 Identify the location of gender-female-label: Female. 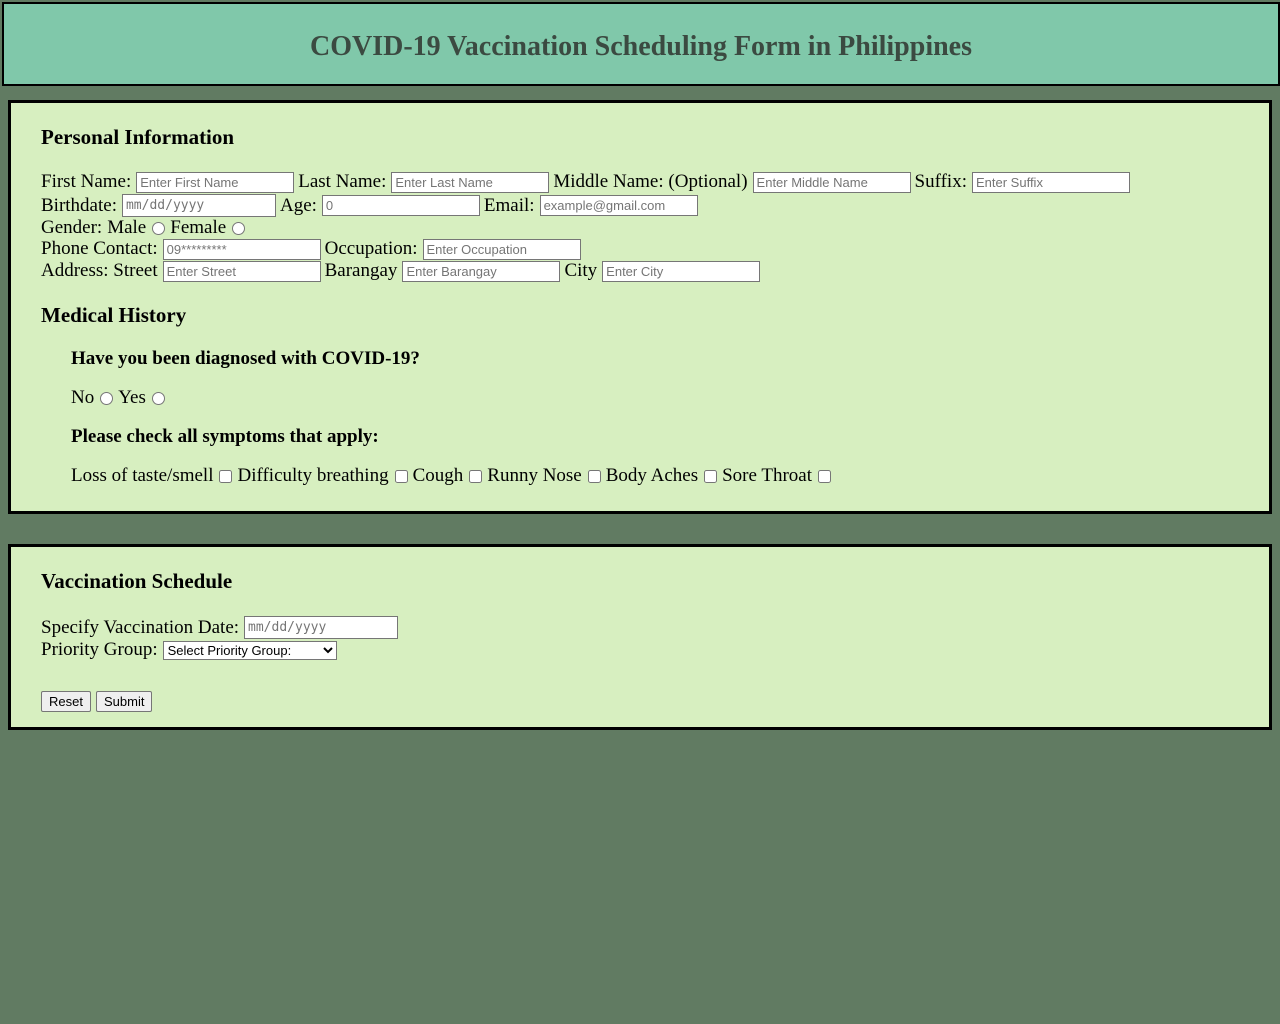
(198, 227).